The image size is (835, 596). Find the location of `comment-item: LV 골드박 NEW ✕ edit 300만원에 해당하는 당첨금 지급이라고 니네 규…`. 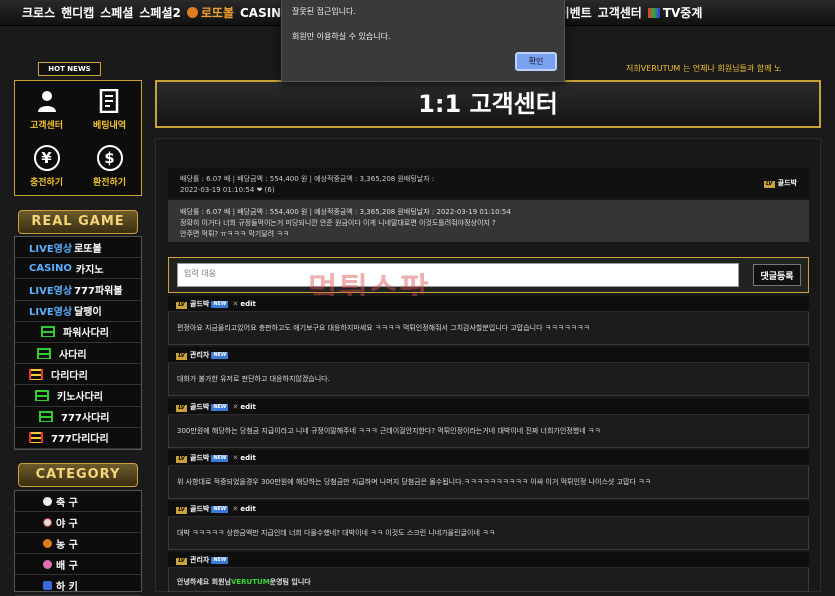

comment-item: LV 골드박 NEW ✕ edit 300만원에 해당하는 당첨금 지급이라고 니네 규… is located at coordinates (488, 423).